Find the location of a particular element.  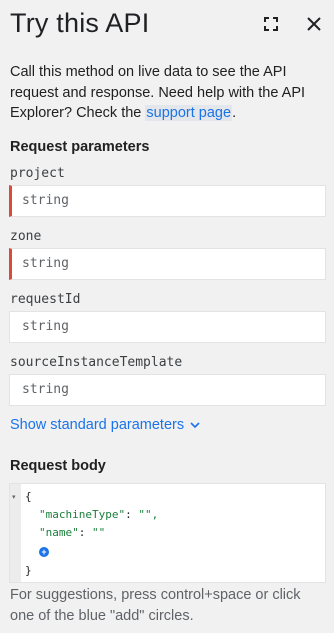

name-key: "name" is located at coordinates (59, 532).